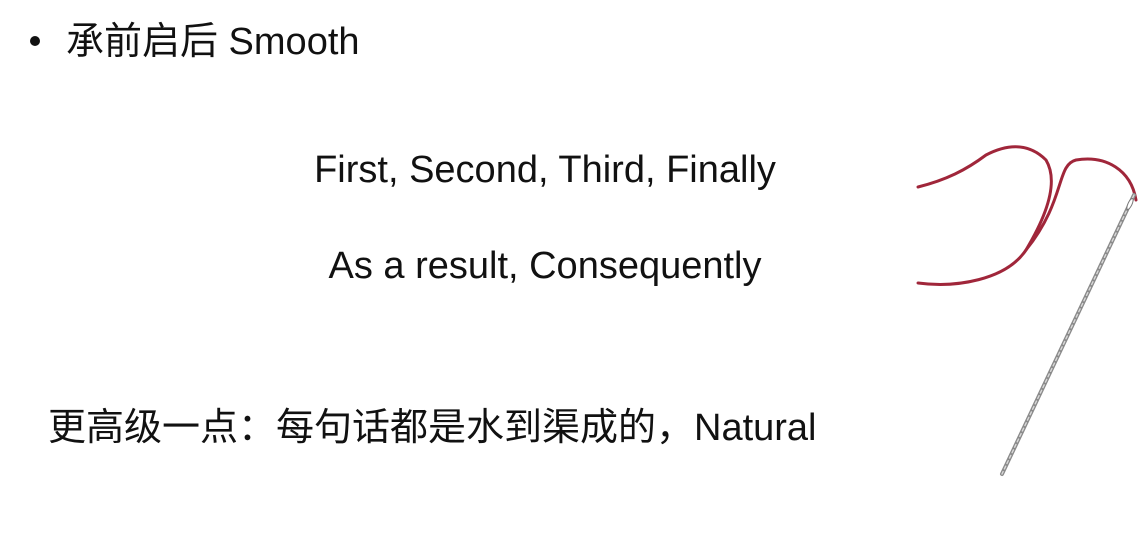 The height and width of the screenshot is (548, 1144). Describe the element at coordinates (35, 40) in the screenshot. I see `bullet-dot-icon` at that location.